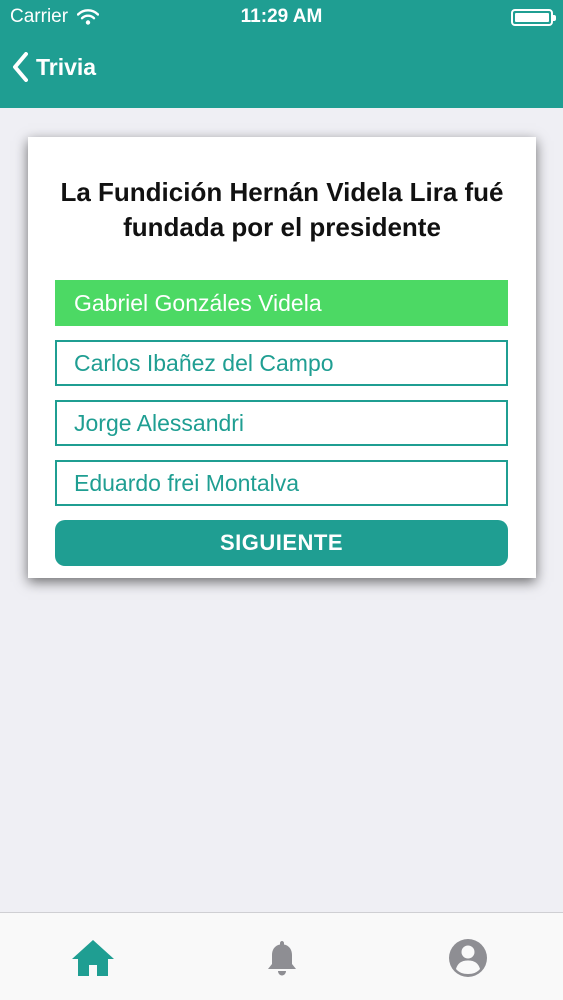 The width and height of the screenshot is (563, 1000). I want to click on tab-profile, so click(468, 958).